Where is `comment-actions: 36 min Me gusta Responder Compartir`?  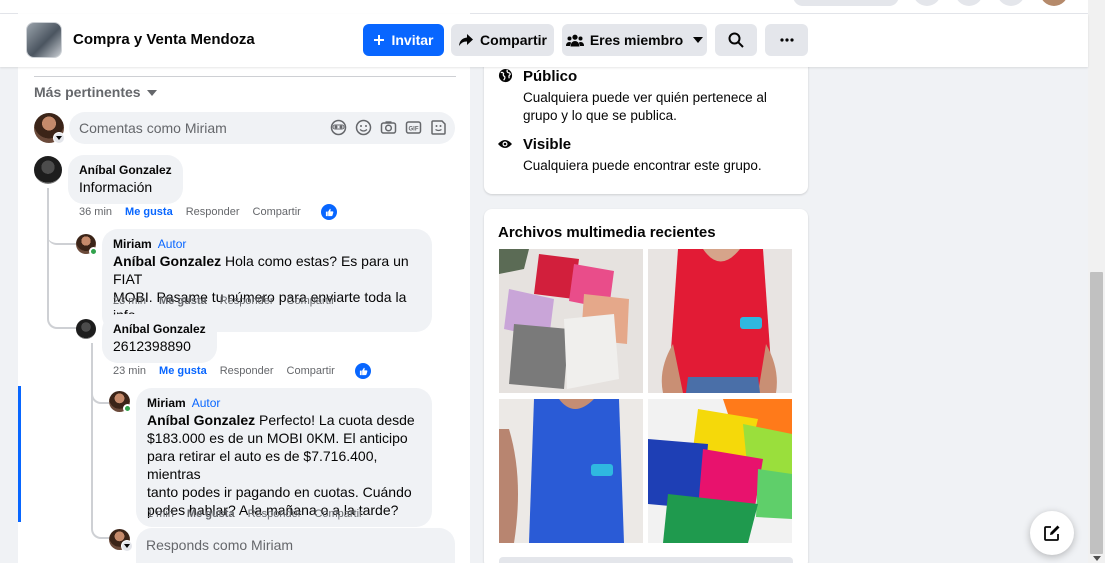 comment-actions: 36 min Me gusta Responder Compartir is located at coordinates (190, 212).